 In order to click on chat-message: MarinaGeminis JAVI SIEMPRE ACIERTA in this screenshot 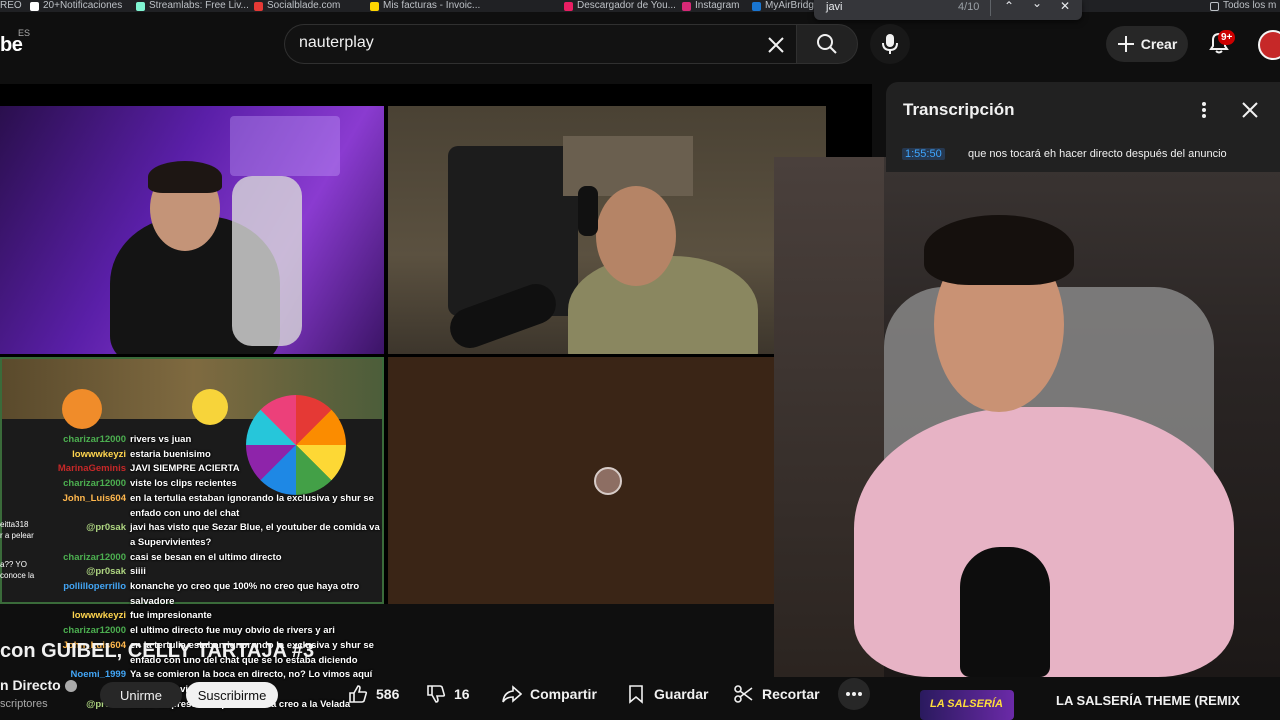, I will do `click(195, 469)`.